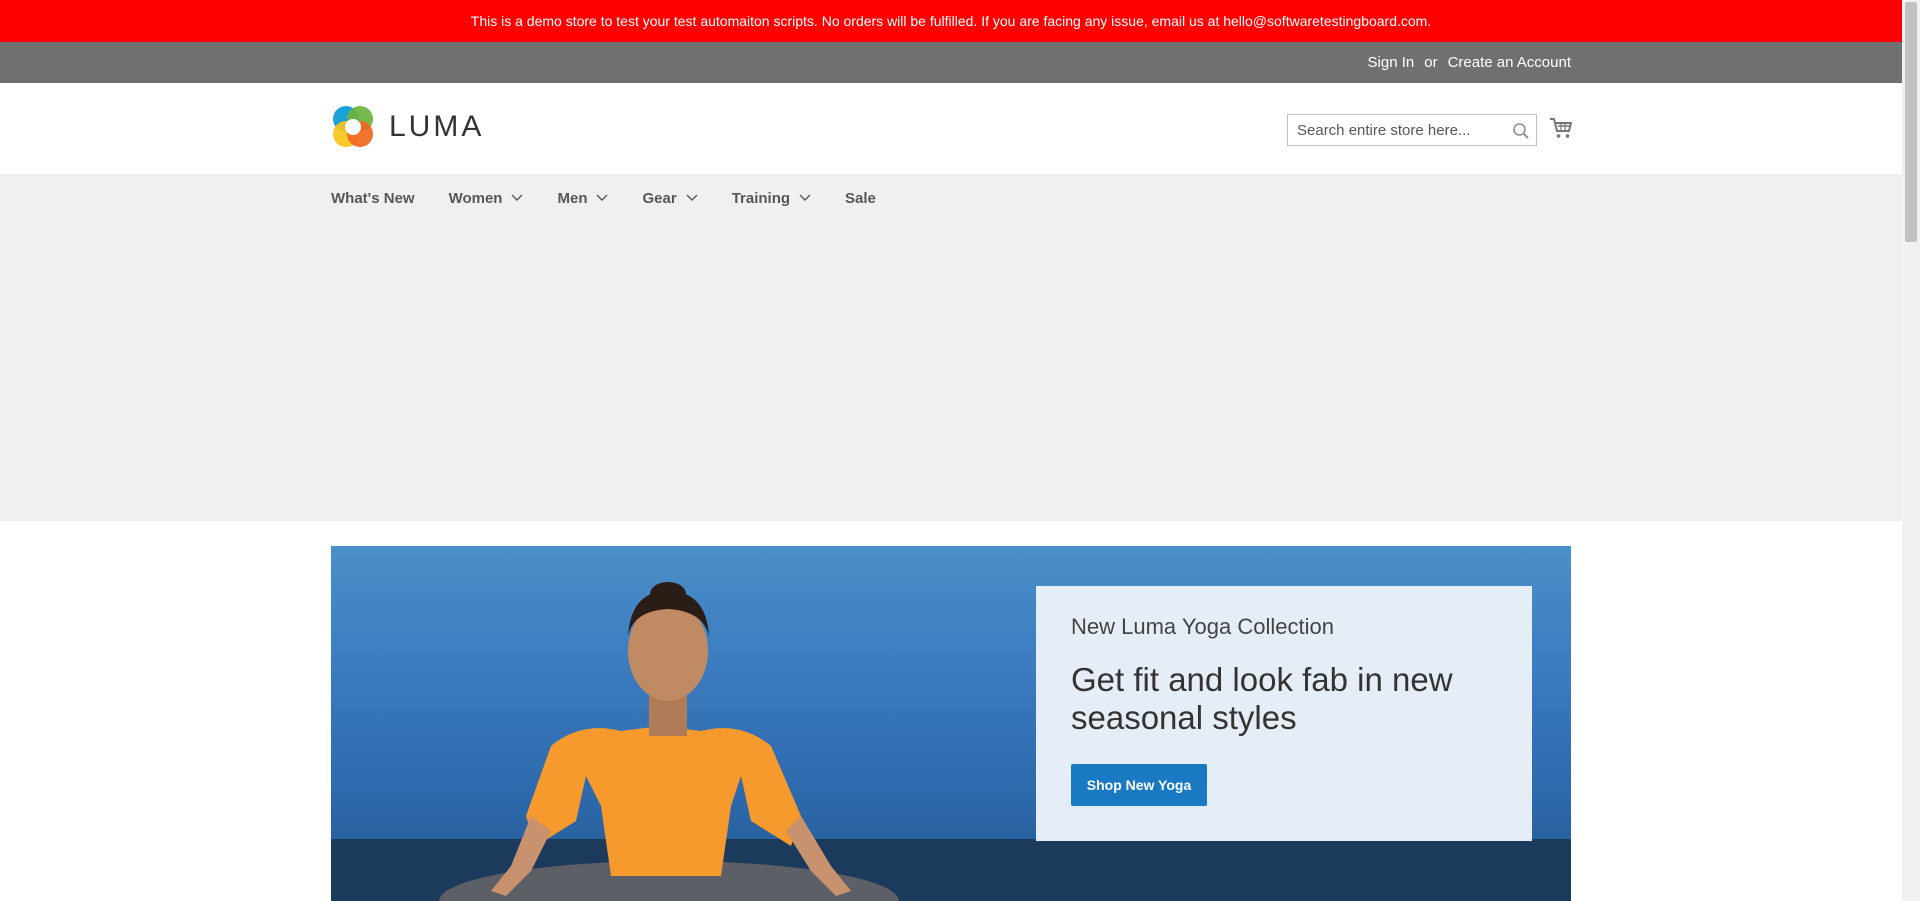 Image resolution: width=1920 pixels, height=901 pixels. What do you see at coordinates (1139, 785) in the screenshot?
I see `shop-new-yoga-button: Shop New Yoga` at bounding box center [1139, 785].